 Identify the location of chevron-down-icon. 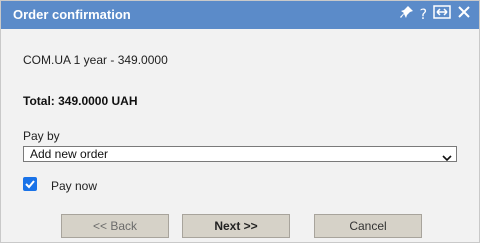
(447, 156).